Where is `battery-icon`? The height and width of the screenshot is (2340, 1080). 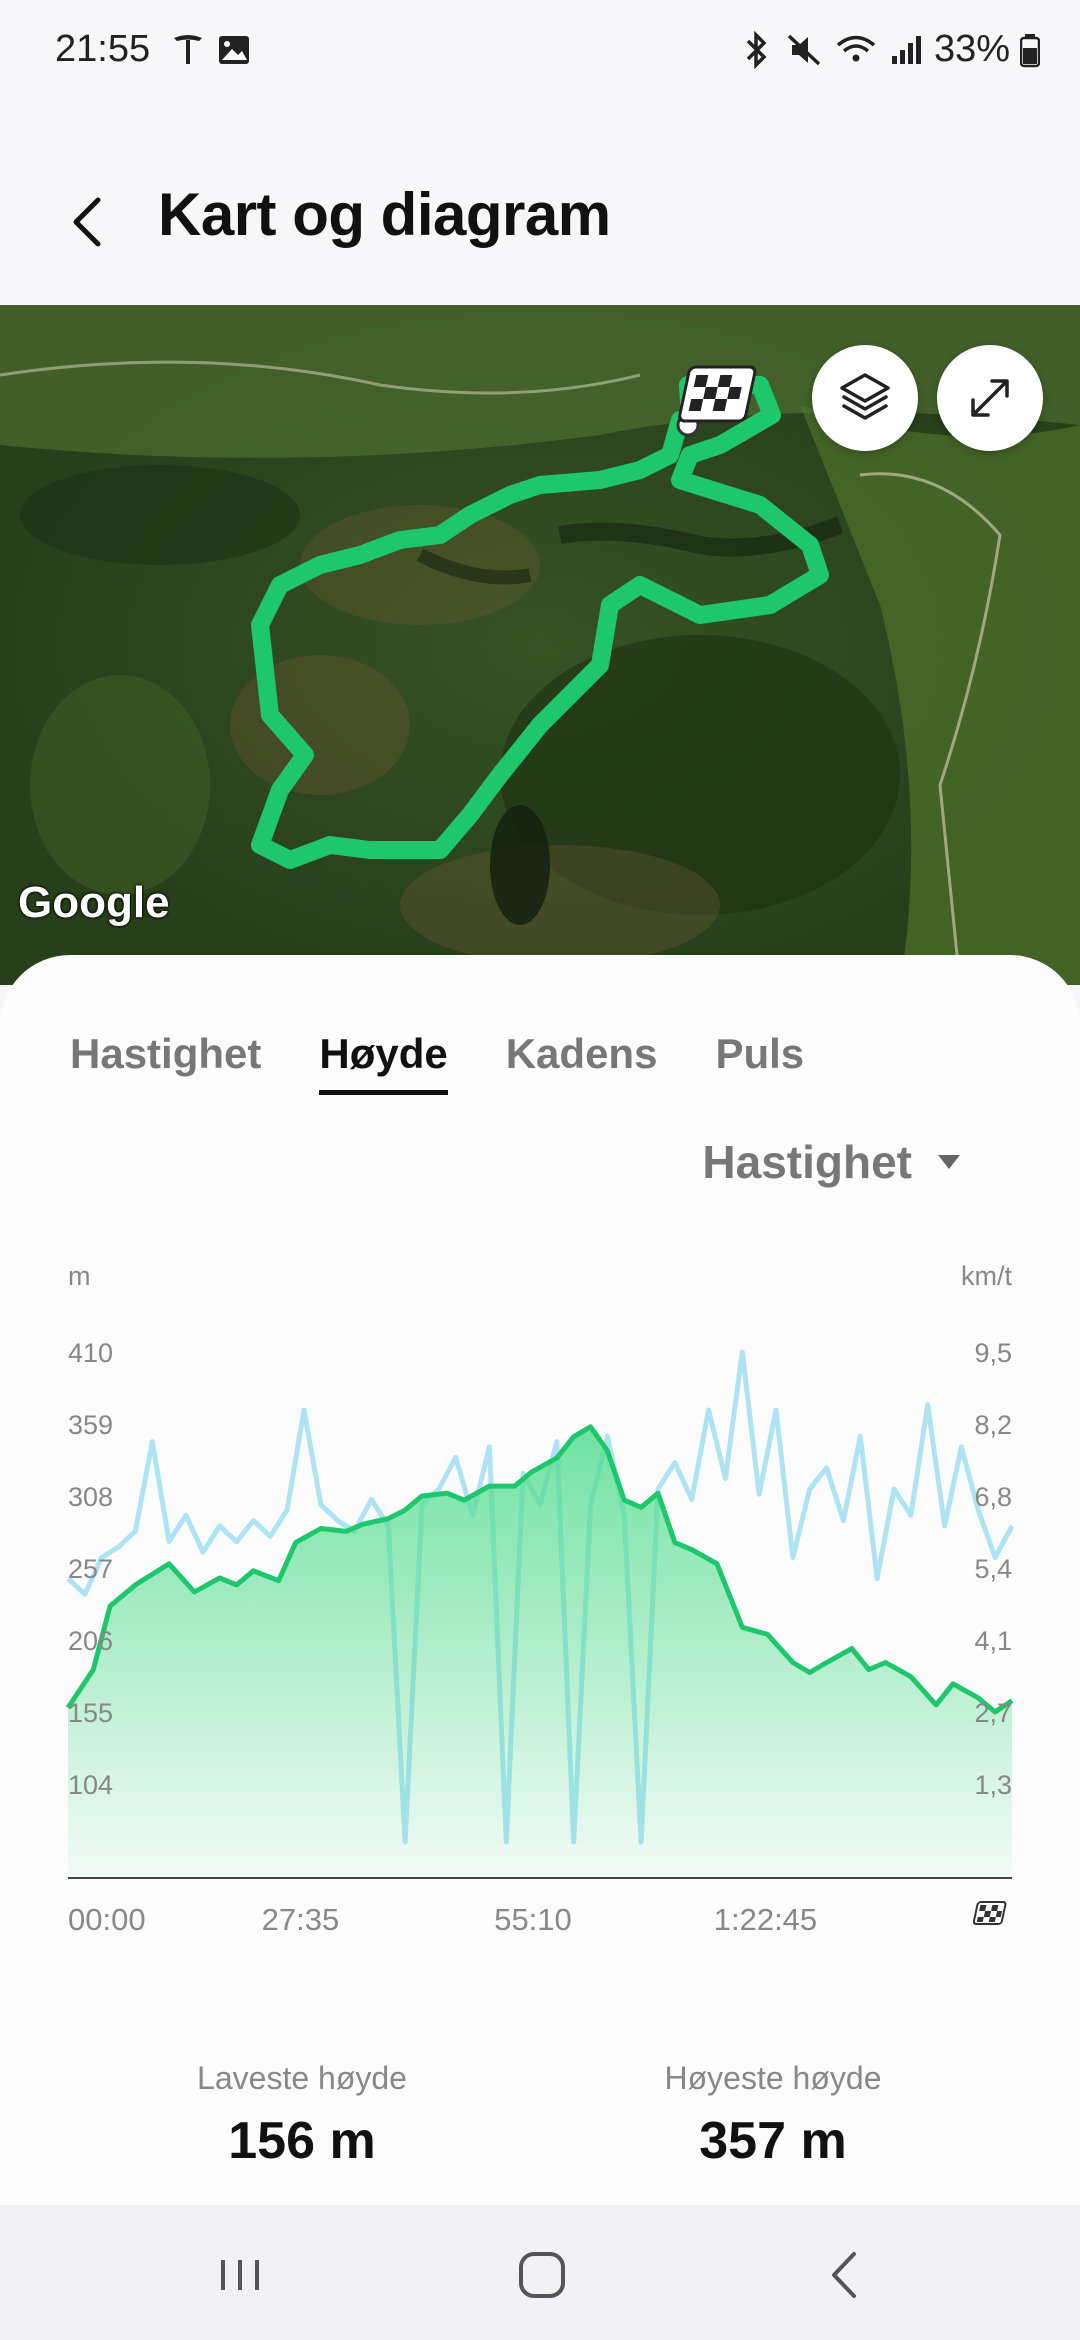
battery-icon is located at coordinates (1030, 50).